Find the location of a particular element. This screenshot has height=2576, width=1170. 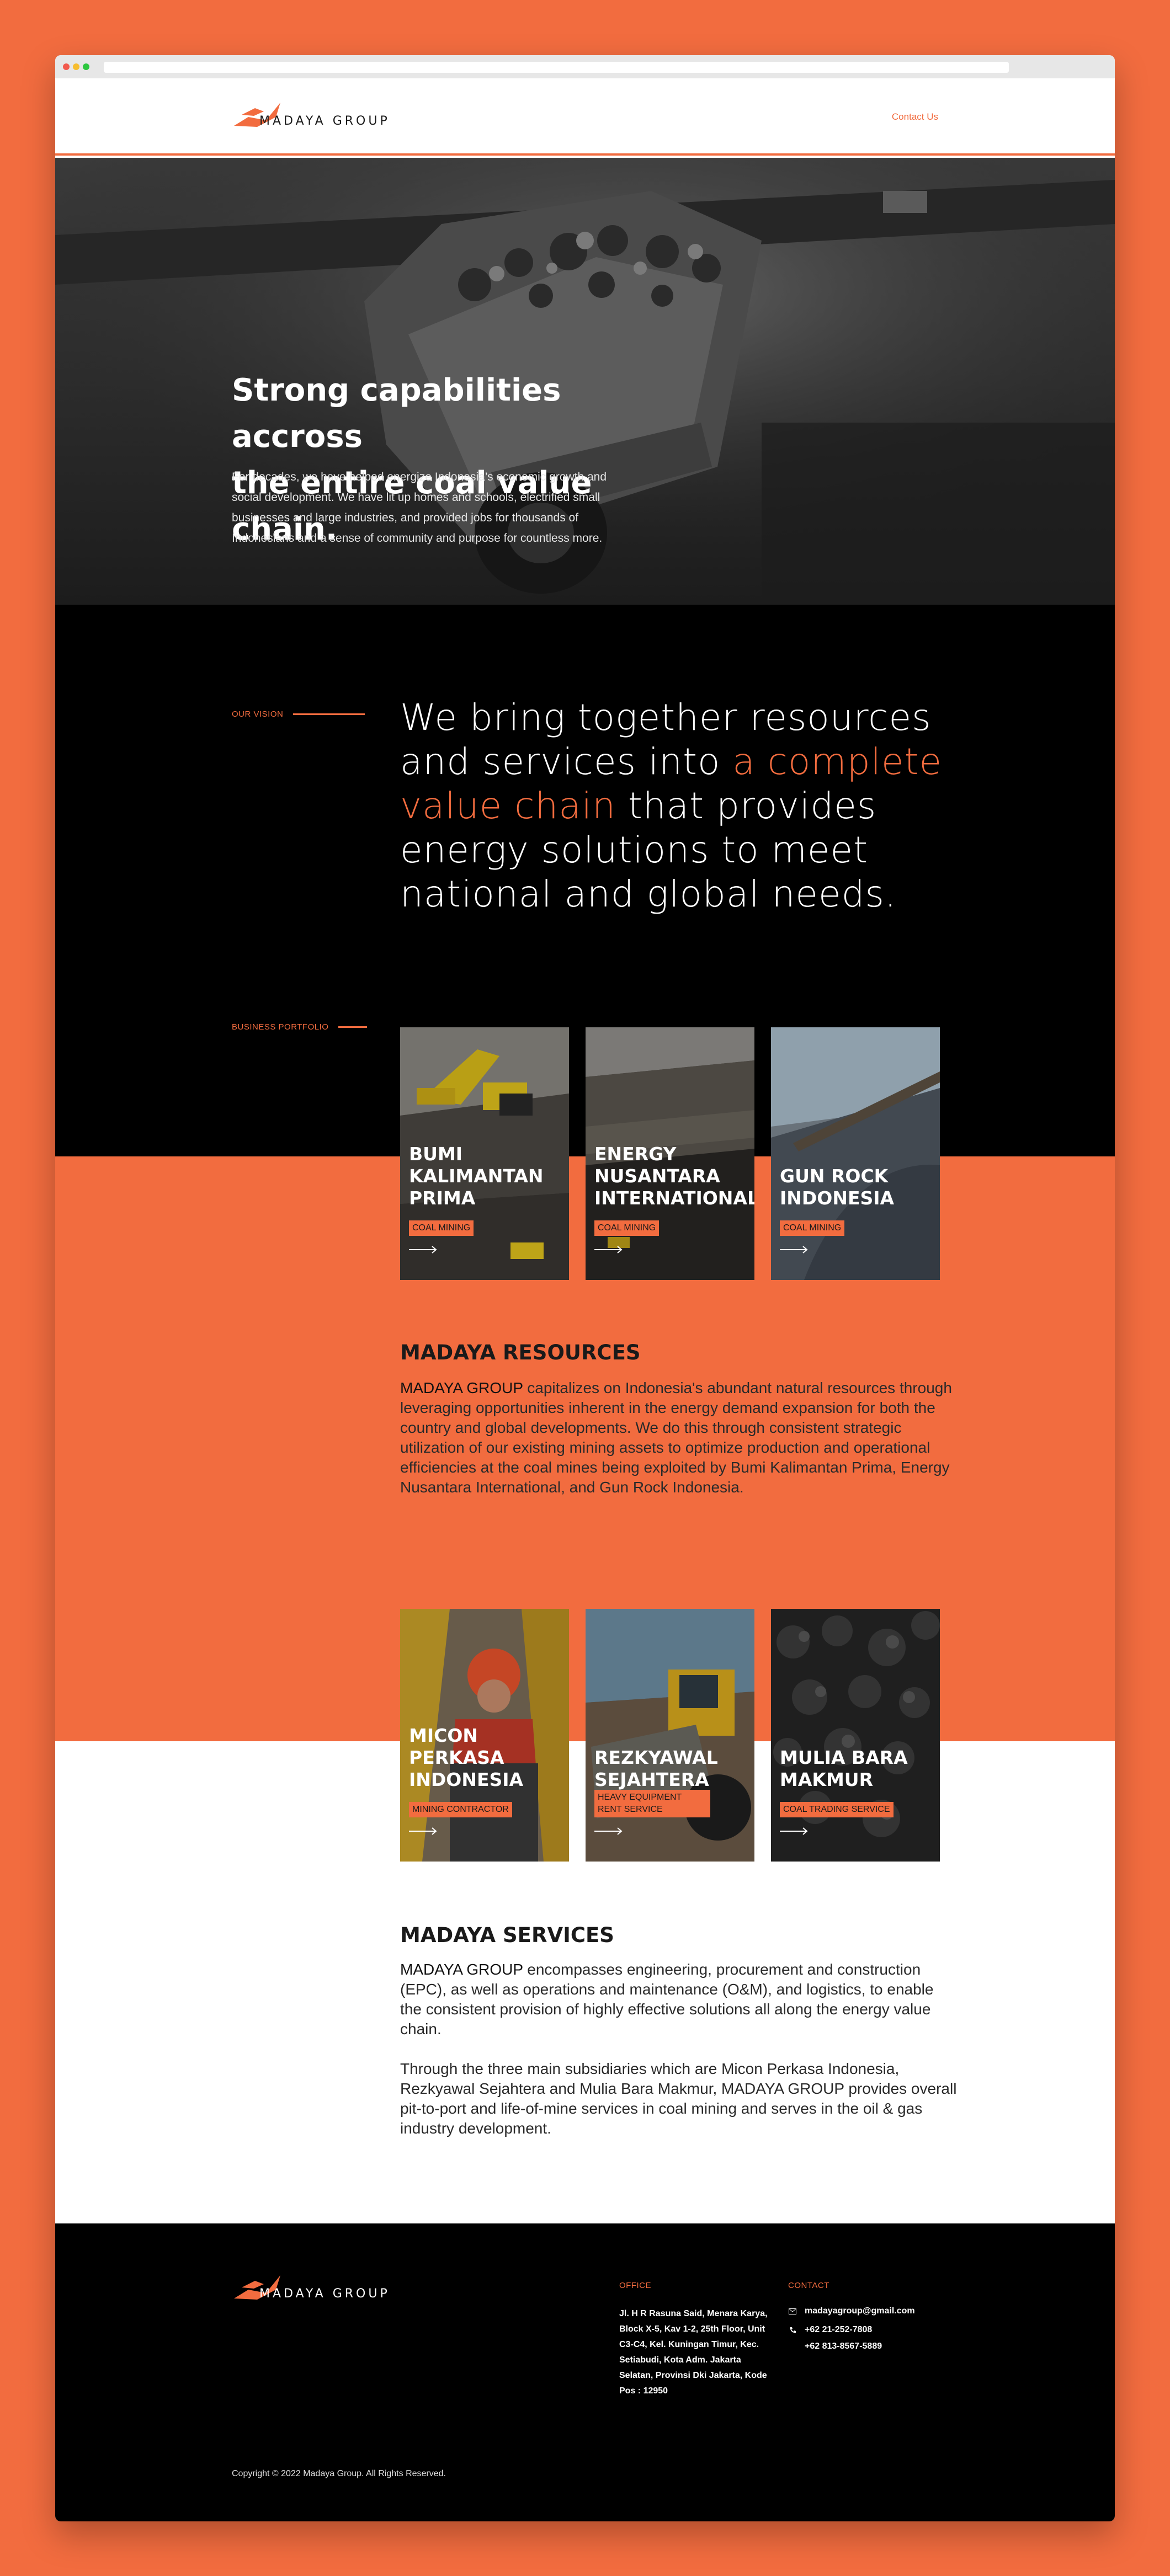

card-photo-loader is located at coordinates (670, 1735).